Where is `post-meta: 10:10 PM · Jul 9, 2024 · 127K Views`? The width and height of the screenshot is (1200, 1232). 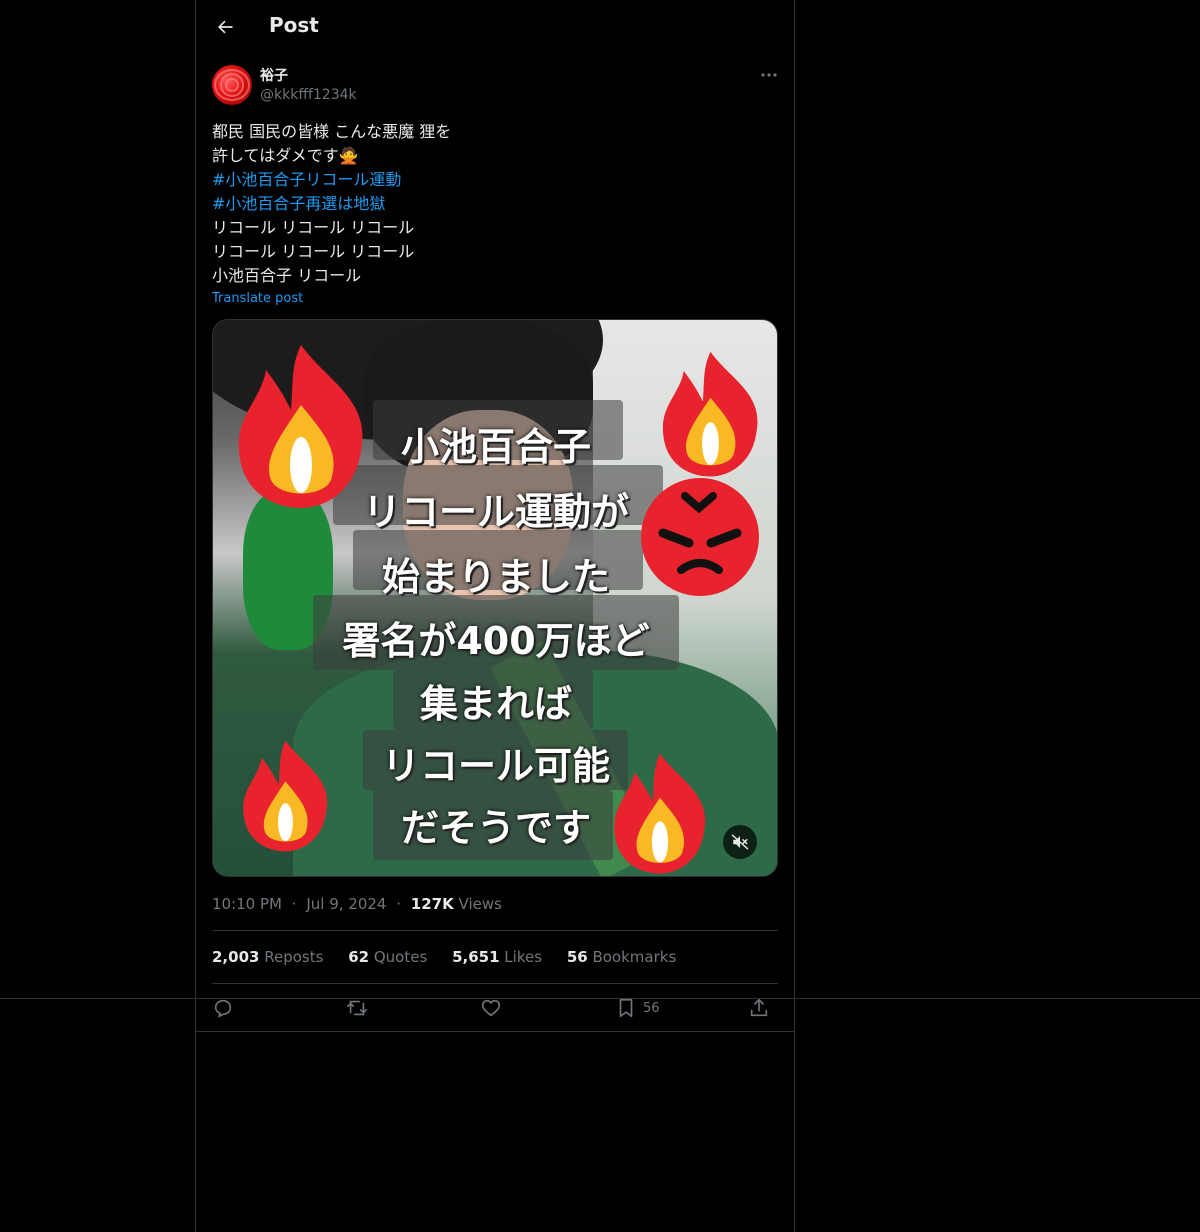
post-meta: 10:10 PM · Jul 9, 2024 · 127K Views is located at coordinates (357, 904).